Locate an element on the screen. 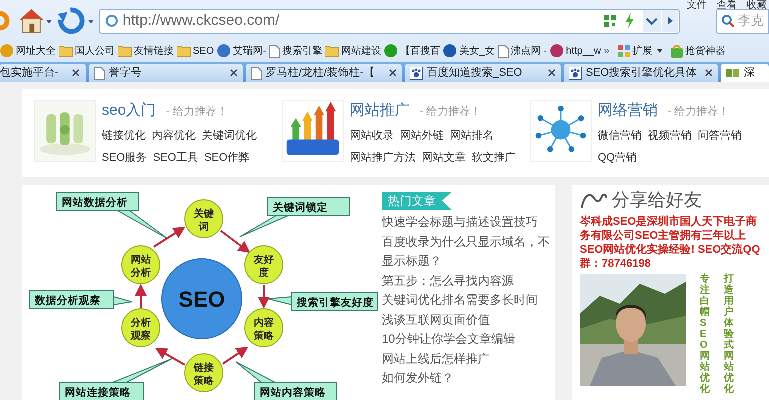  more-bookmarks-button: » is located at coordinates (607, 51).